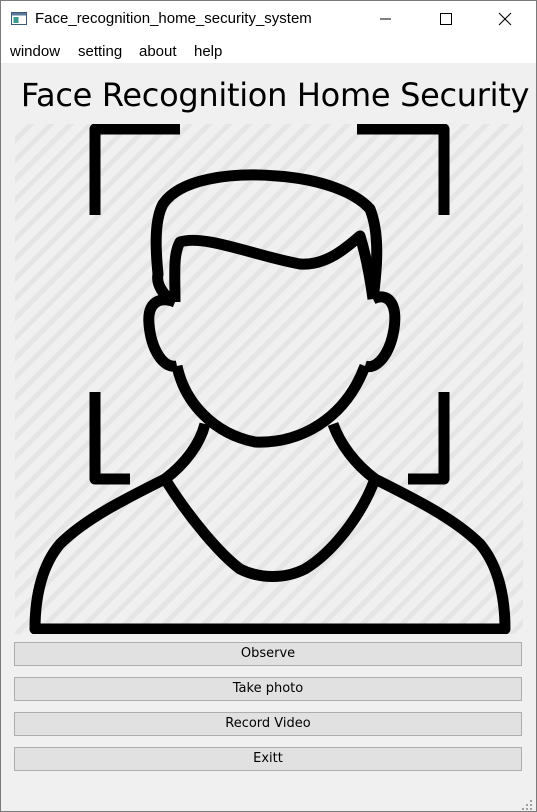 The width and height of the screenshot is (537, 812). Describe the element at coordinates (100, 51) in the screenshot. I see `menu-setting: setting` at that location.